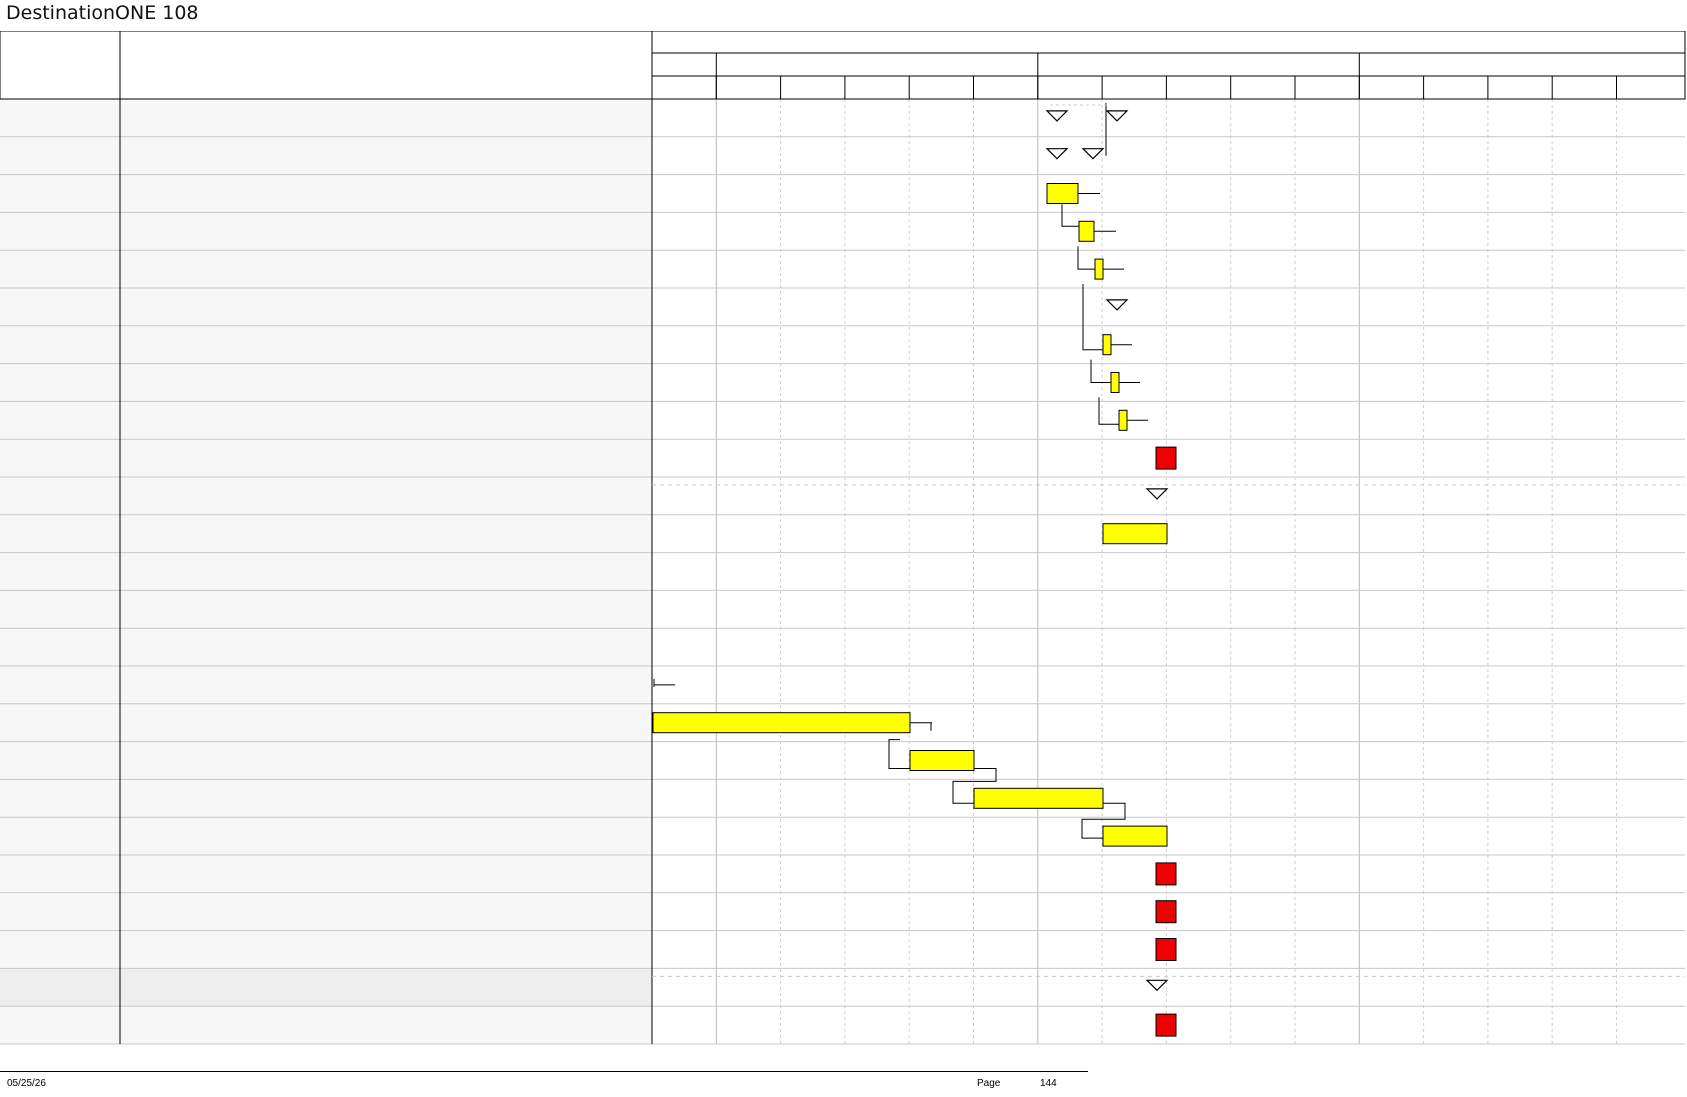 The height and width of the screenshot is (1097, 1687). What do you see at coordinates (26, 1083) in the screenshot?
I see `footer-date: 05/25/26` at bounding box center [26, 1083].